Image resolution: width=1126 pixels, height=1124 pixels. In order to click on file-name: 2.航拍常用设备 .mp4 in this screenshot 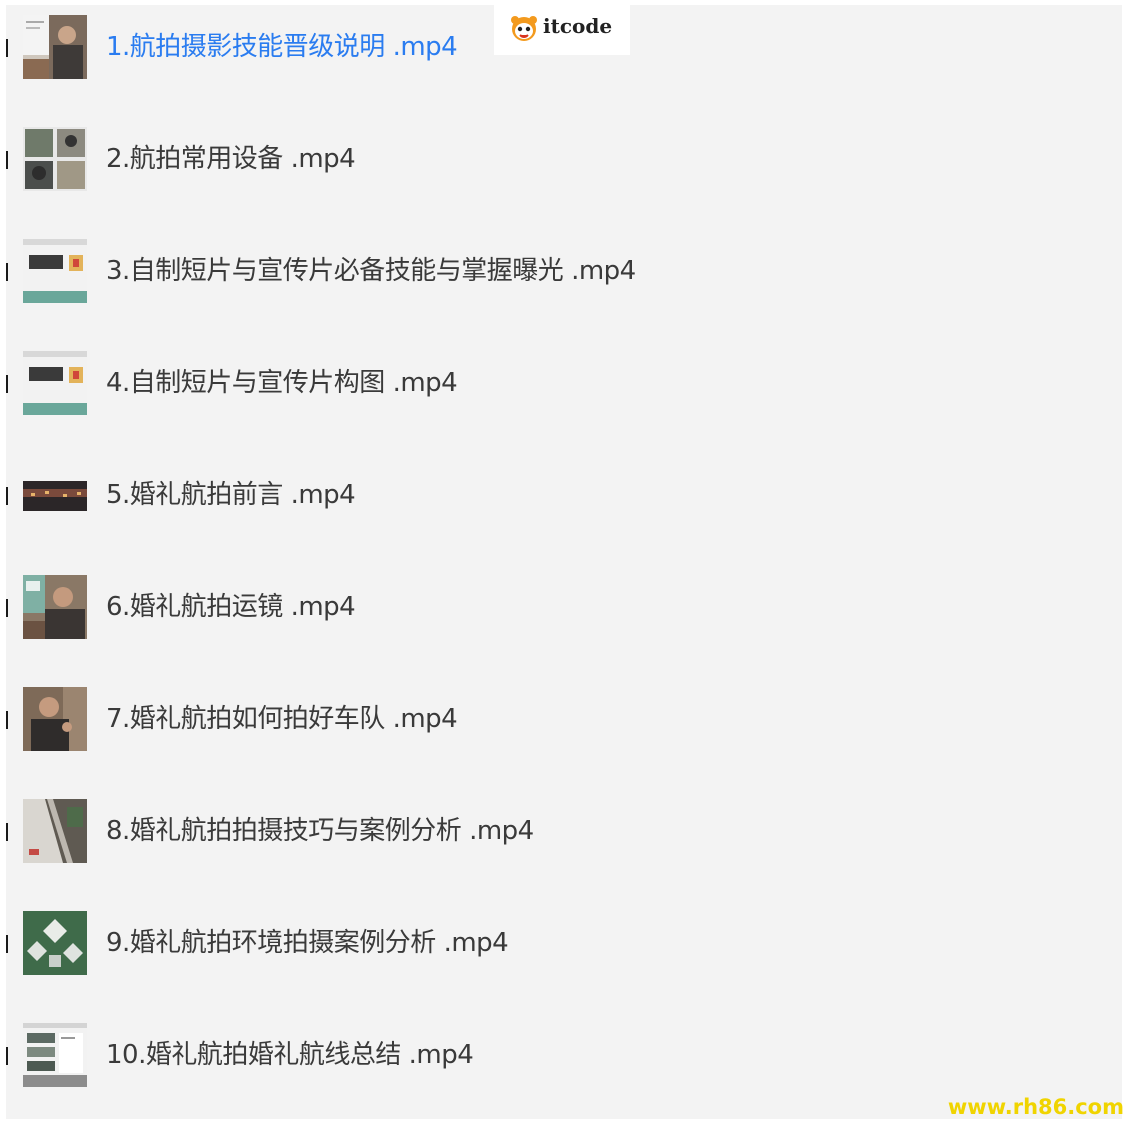, I will do `click(231, 159)`.